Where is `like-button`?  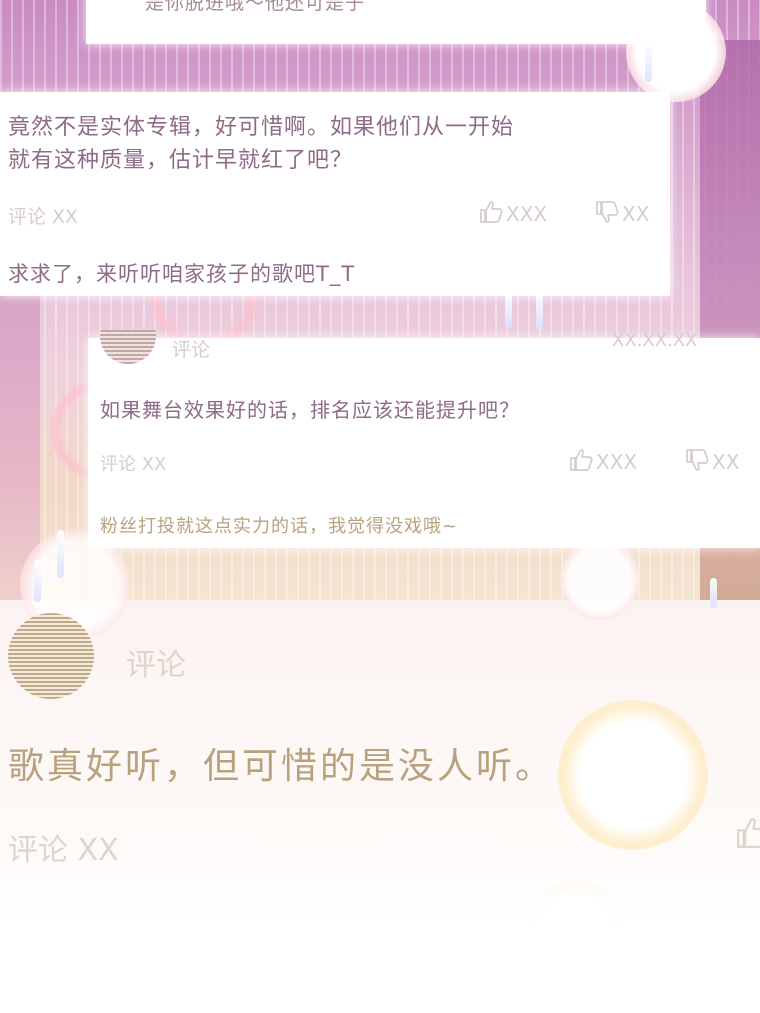 like-button is located at coordinates (747, 837).